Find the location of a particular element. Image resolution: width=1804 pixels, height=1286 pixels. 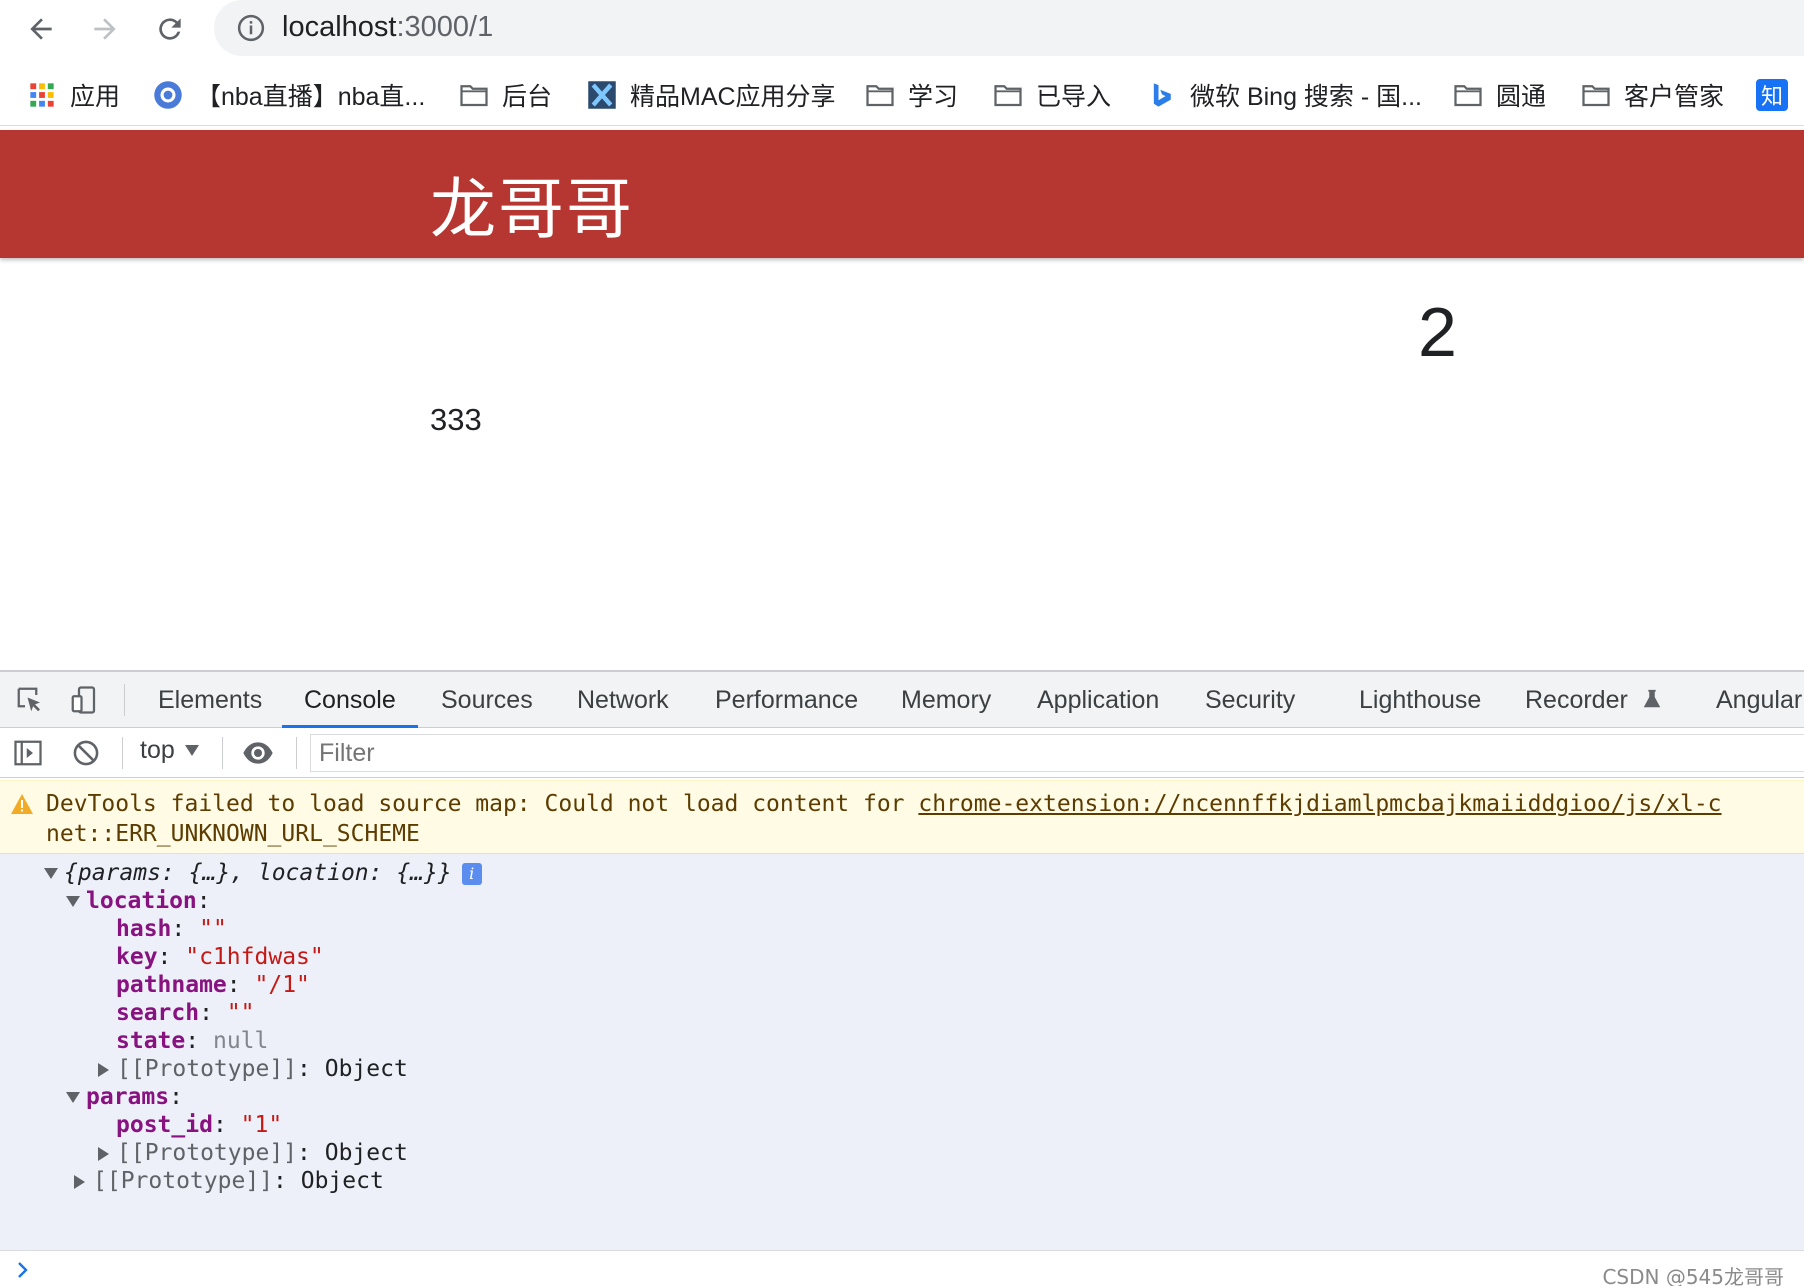

inspect-element-button is located at coordinates (30, 700).